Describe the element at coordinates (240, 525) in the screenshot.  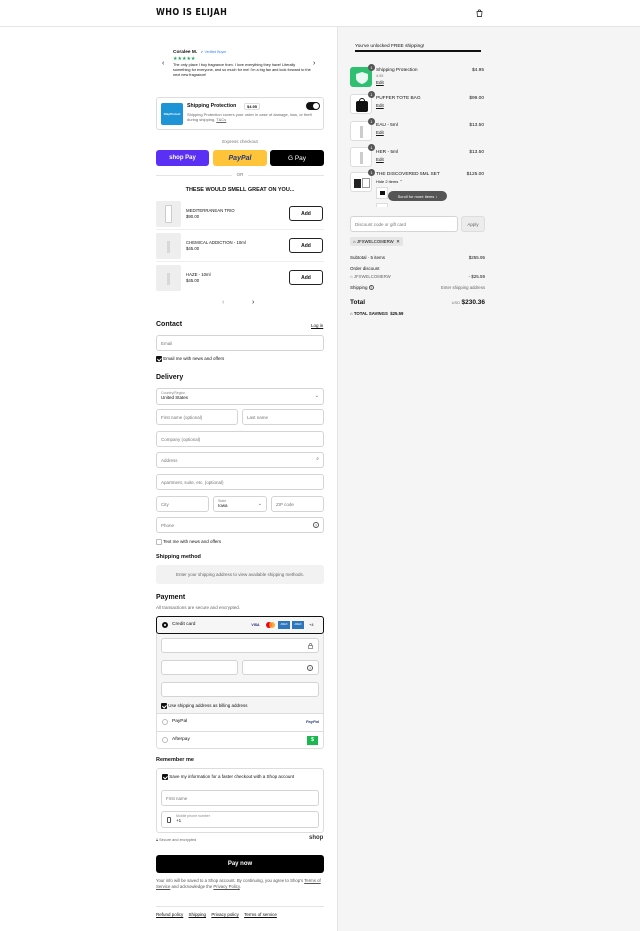
I see `phone-field: Phone?` at that location.